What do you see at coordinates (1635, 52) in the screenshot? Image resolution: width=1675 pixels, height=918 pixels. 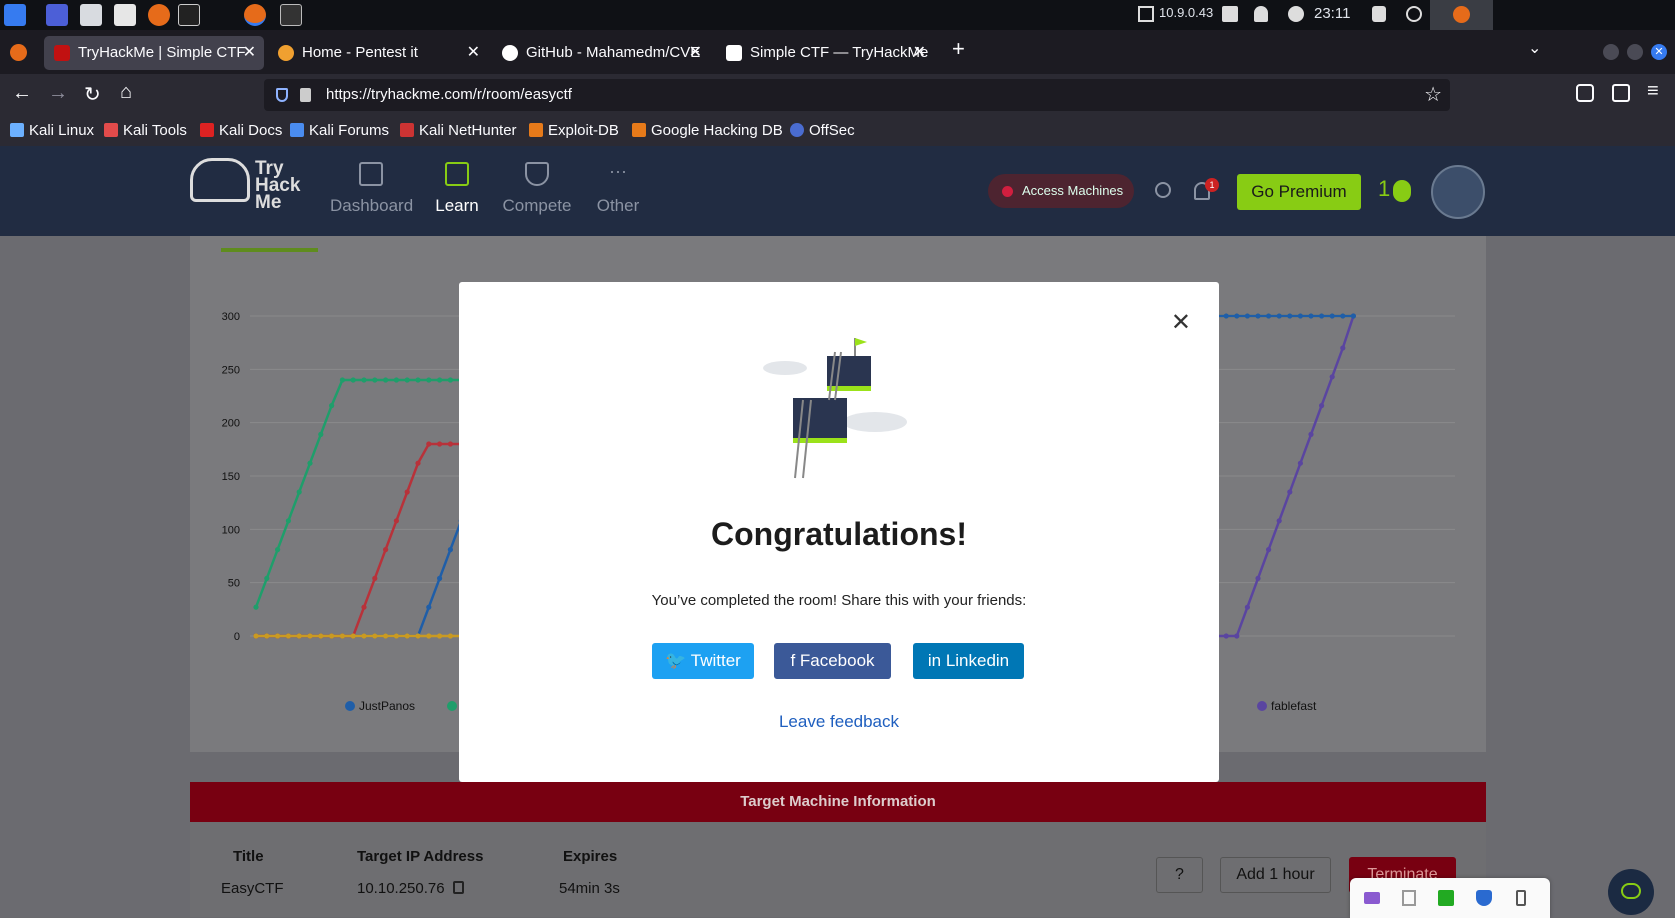 I see `maximize-icon` at bounding box center [1635, 52].